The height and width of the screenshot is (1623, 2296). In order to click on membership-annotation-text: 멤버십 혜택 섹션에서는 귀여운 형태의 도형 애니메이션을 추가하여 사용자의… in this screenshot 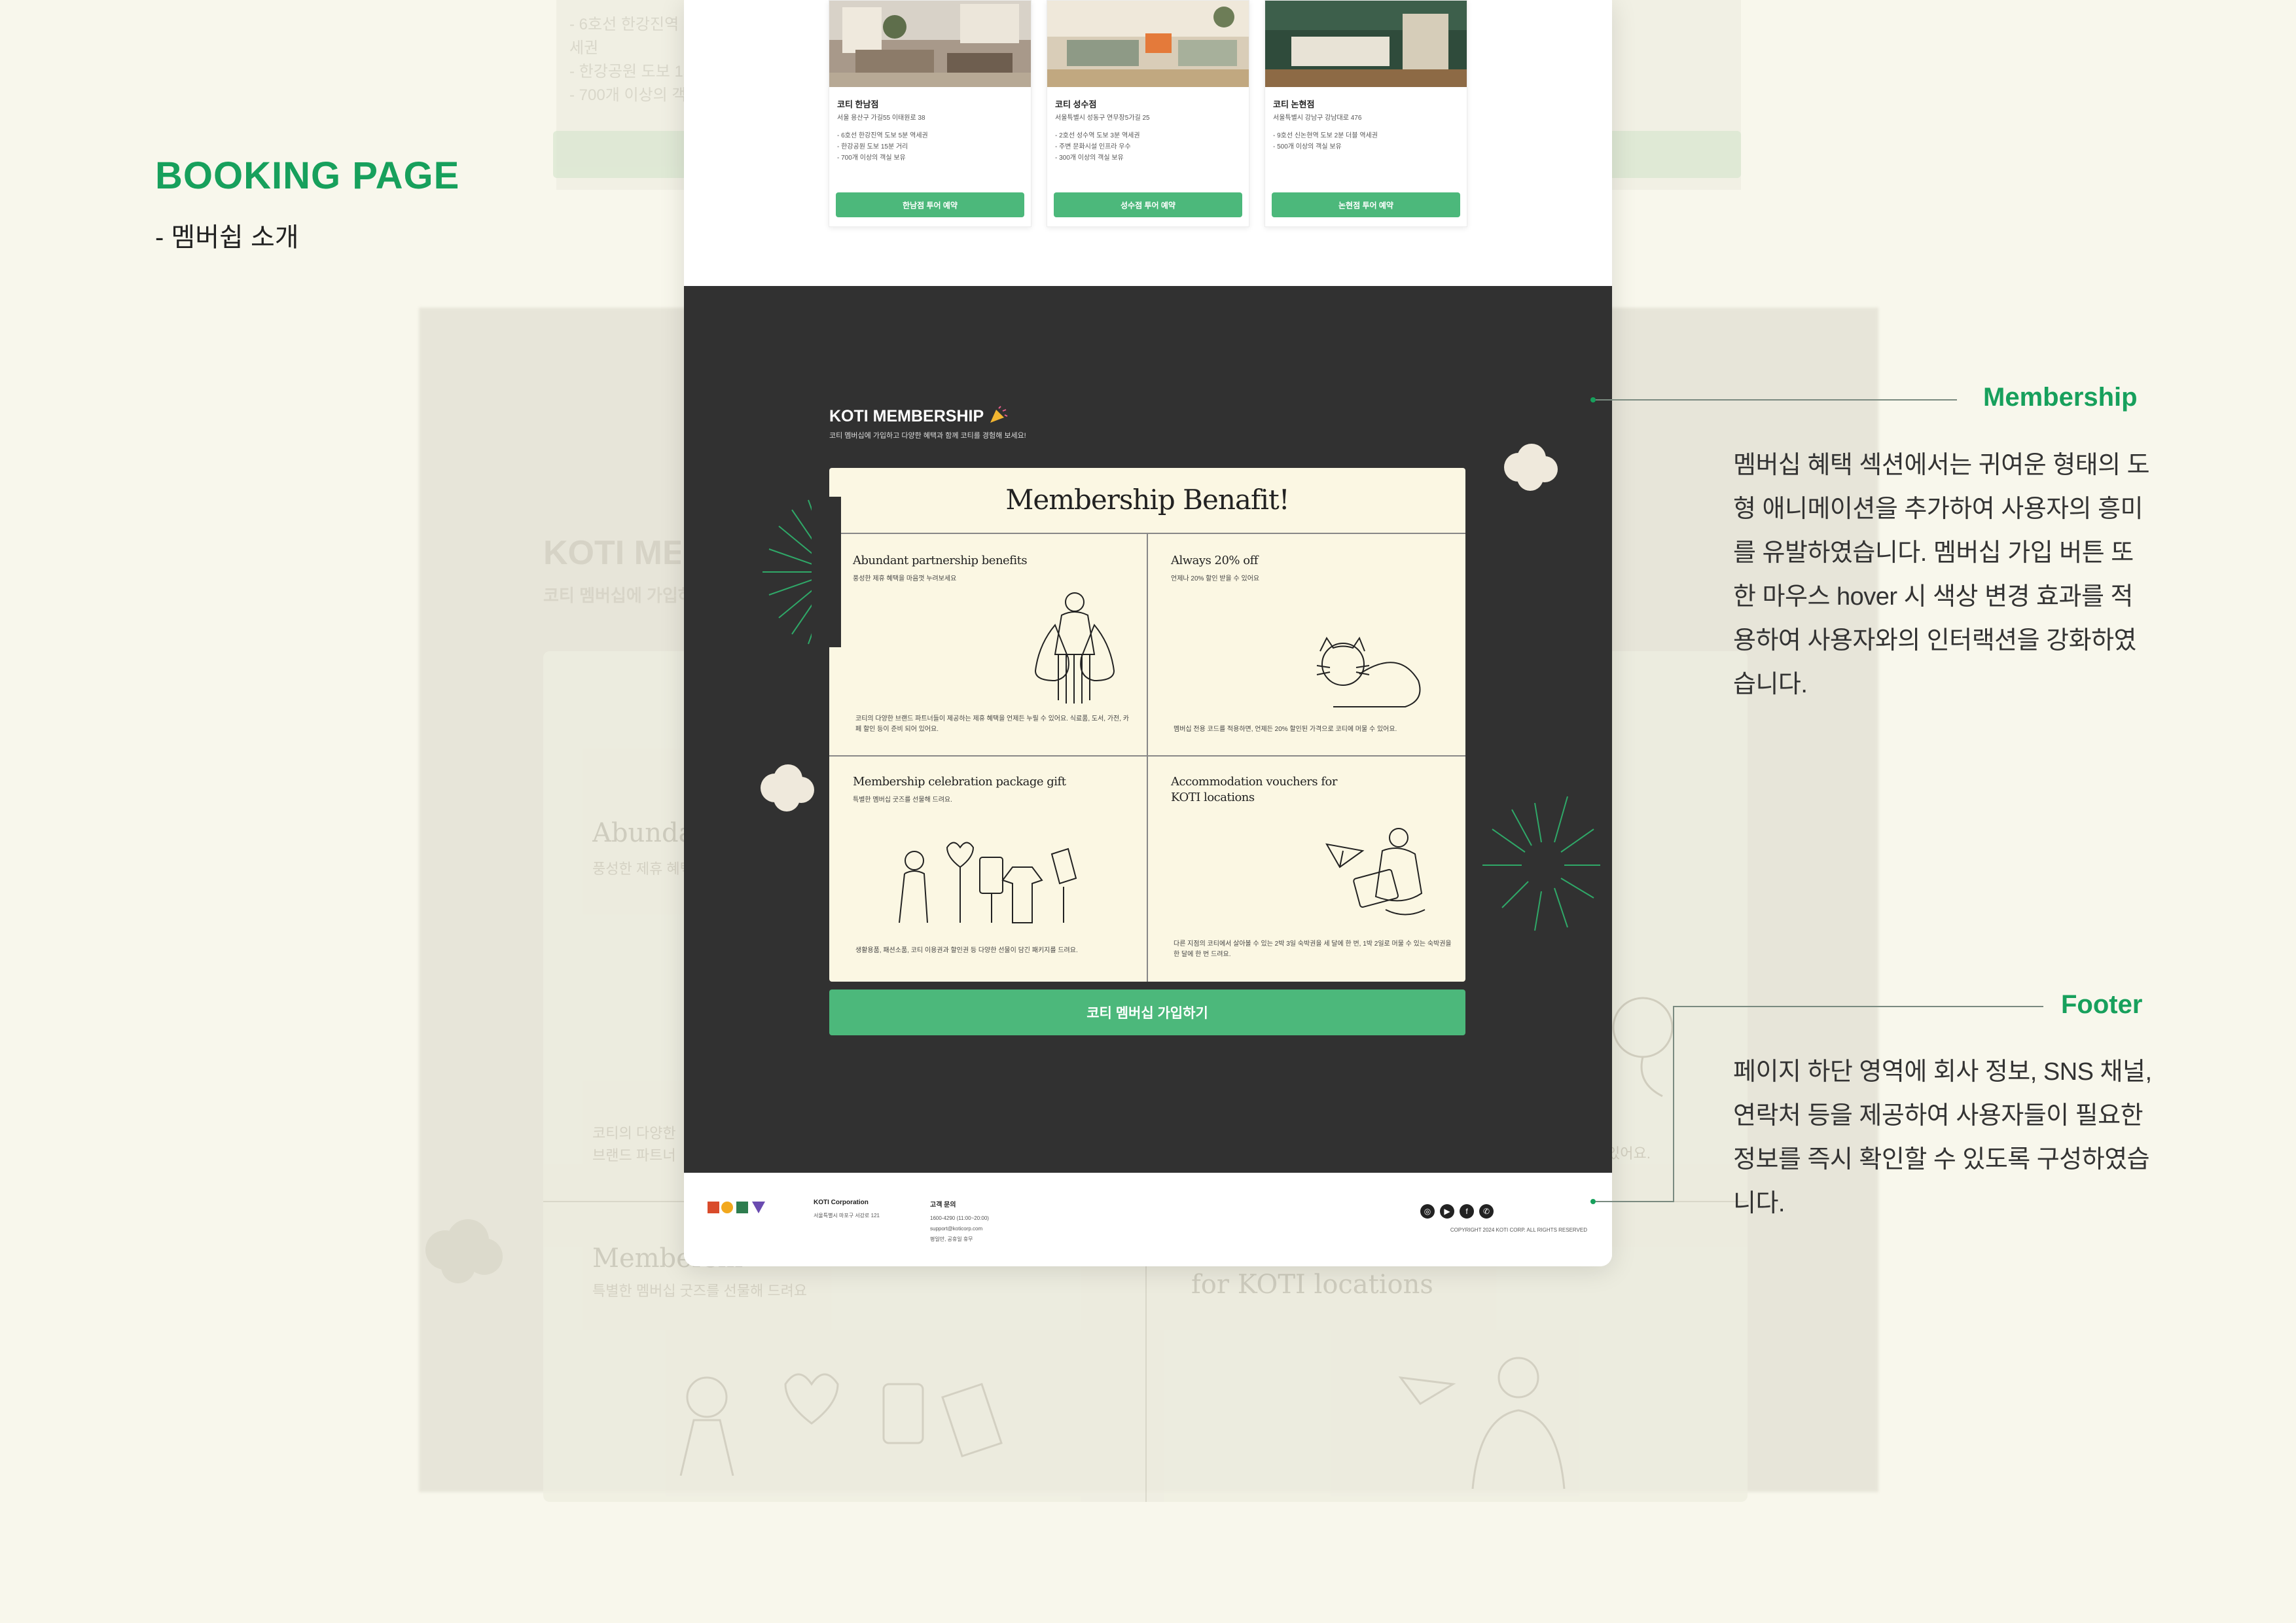, I will do `click(1941, 575)`.